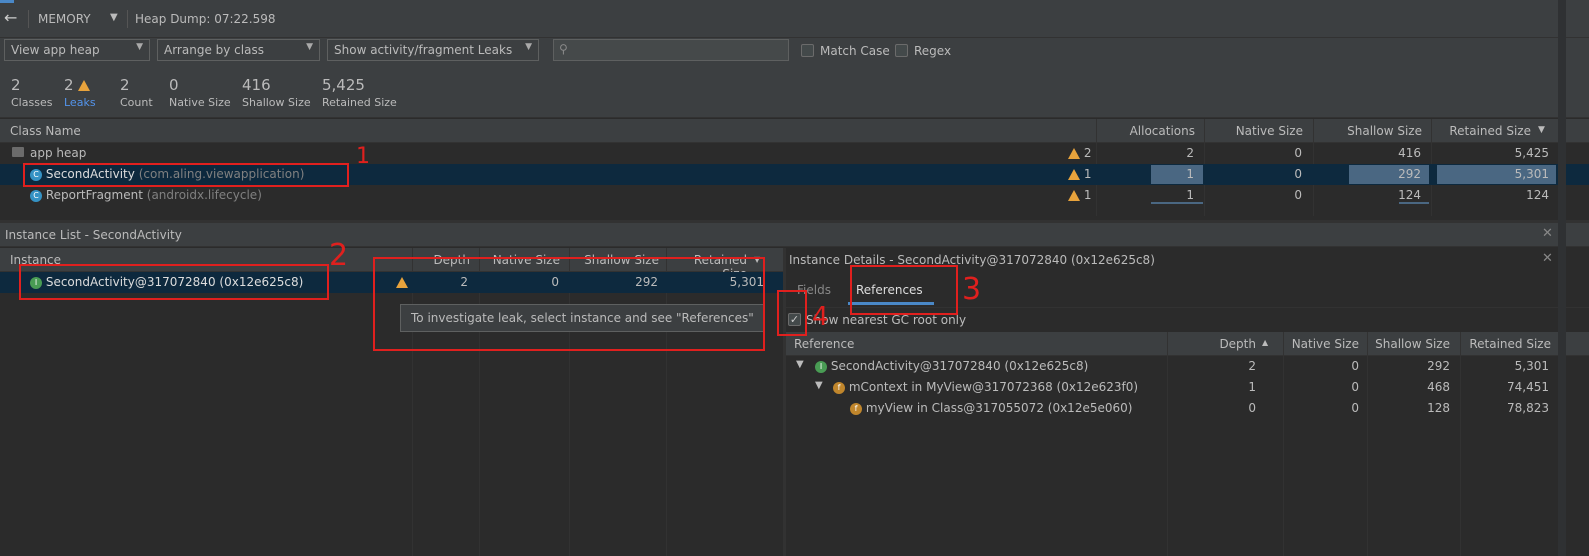  I want to click on back-arrow-icon: ←, so click(13, 18).